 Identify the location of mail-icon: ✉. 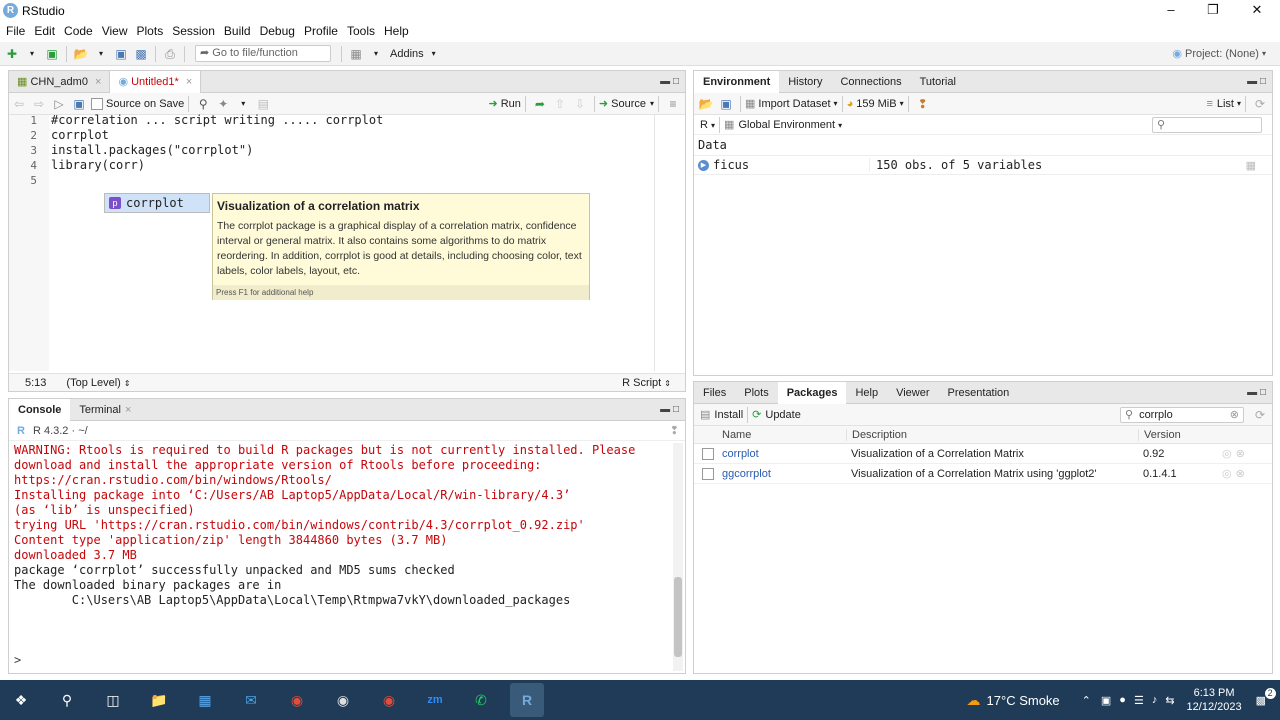
(251, 700).